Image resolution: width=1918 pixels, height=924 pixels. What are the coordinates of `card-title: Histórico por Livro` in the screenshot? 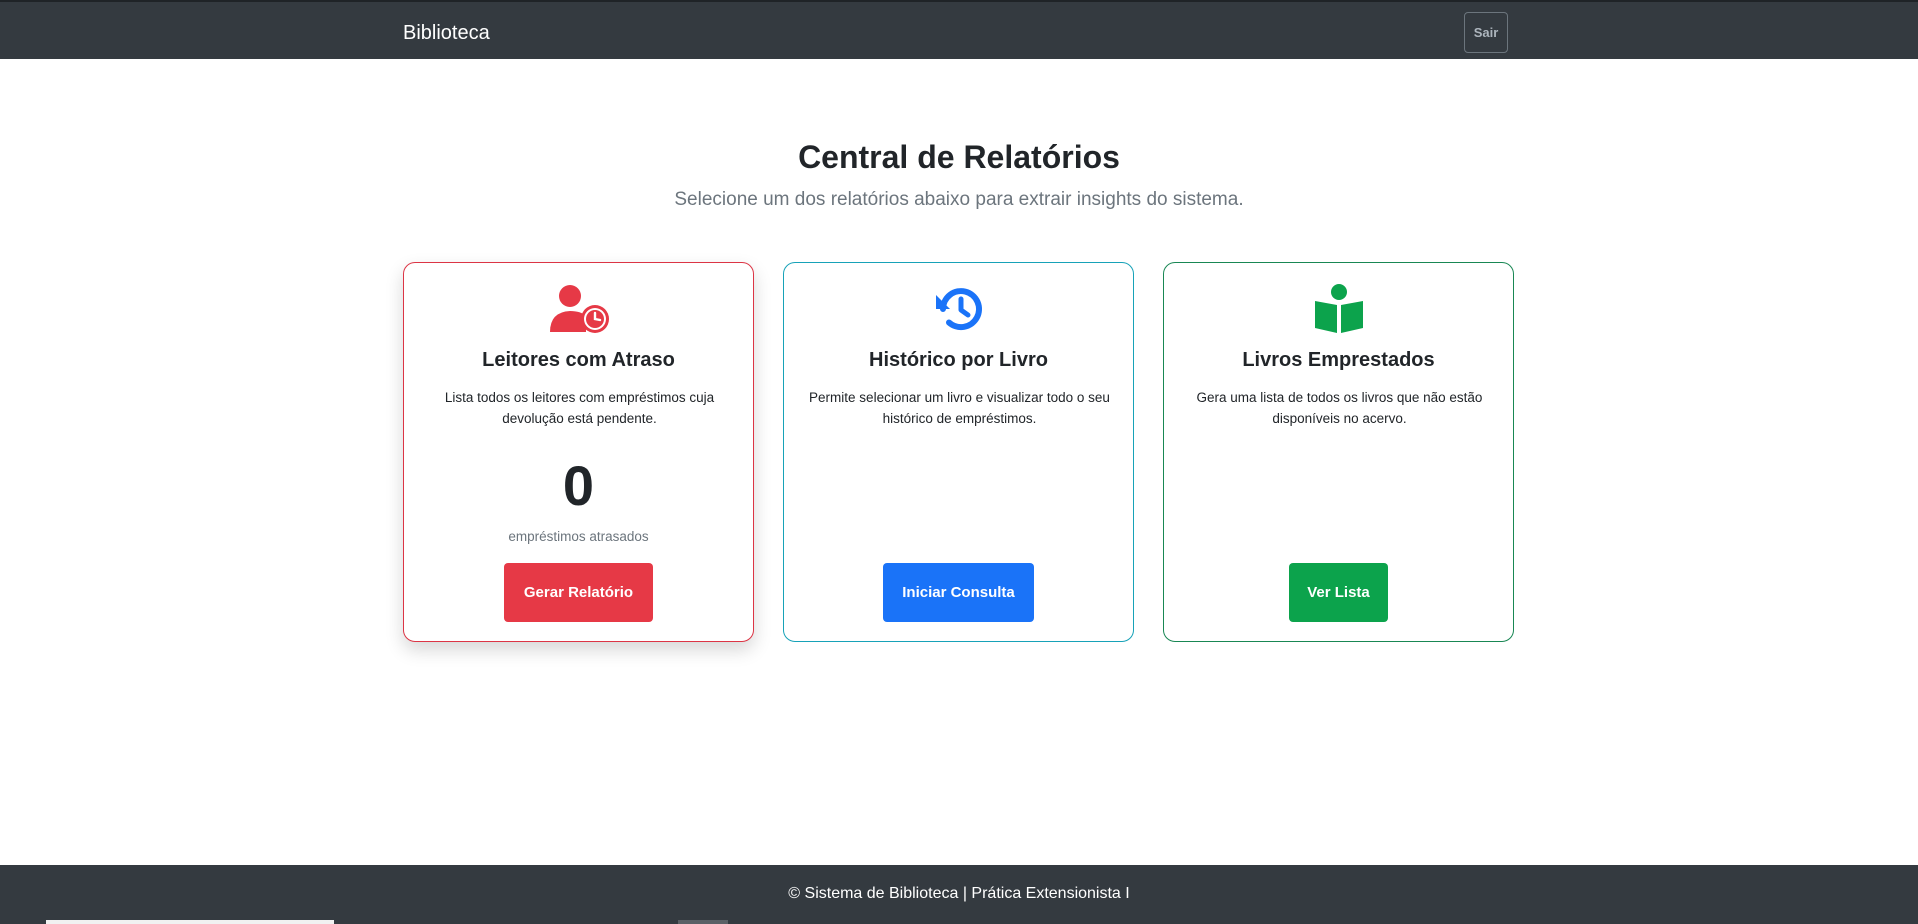 It's located at (958, 360).